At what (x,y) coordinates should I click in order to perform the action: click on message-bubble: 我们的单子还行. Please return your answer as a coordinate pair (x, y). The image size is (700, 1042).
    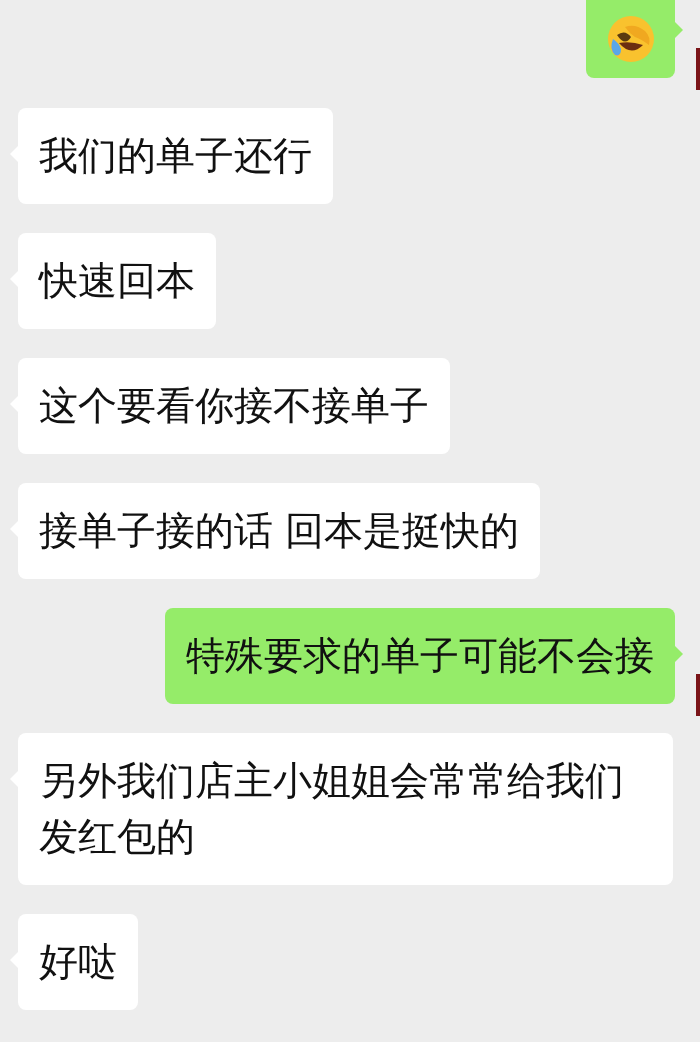
    Looking at the image, I should click on (175, 156).